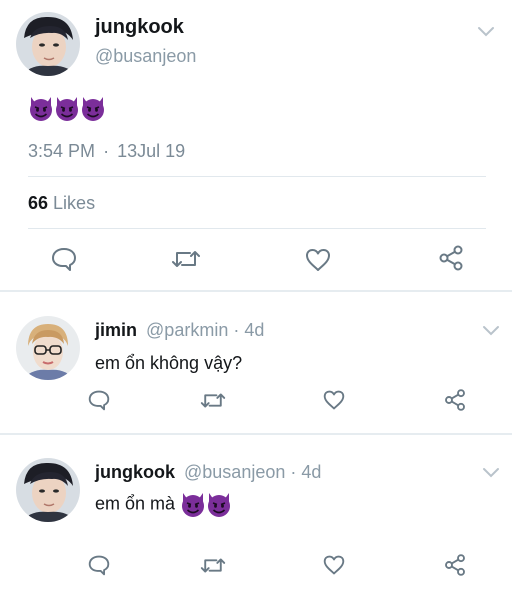  I want to click on tweet-time: 3:54 PM, so click(62, 151).